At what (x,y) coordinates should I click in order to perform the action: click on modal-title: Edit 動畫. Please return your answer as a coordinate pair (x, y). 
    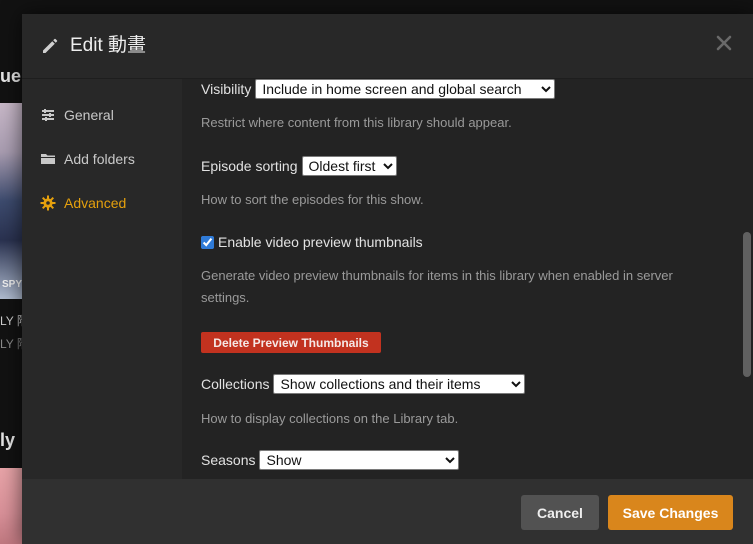
    Looking at the image, I should click on (108, 45).